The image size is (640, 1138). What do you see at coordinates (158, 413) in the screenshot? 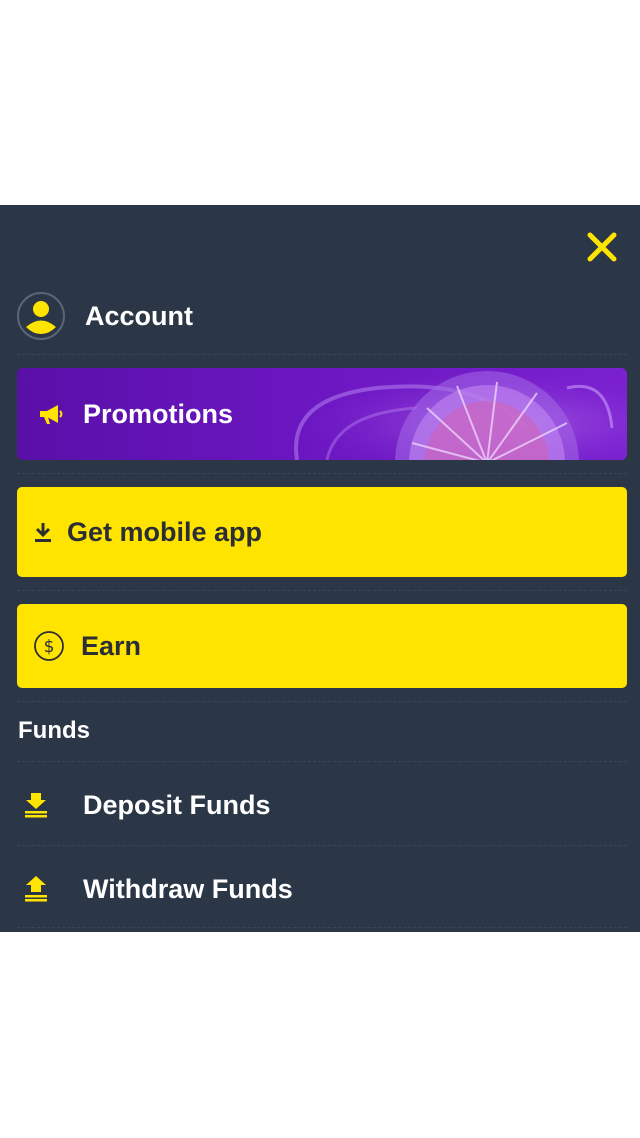
I see `promotions-label: Promotions` at bounding box center [158, 413].